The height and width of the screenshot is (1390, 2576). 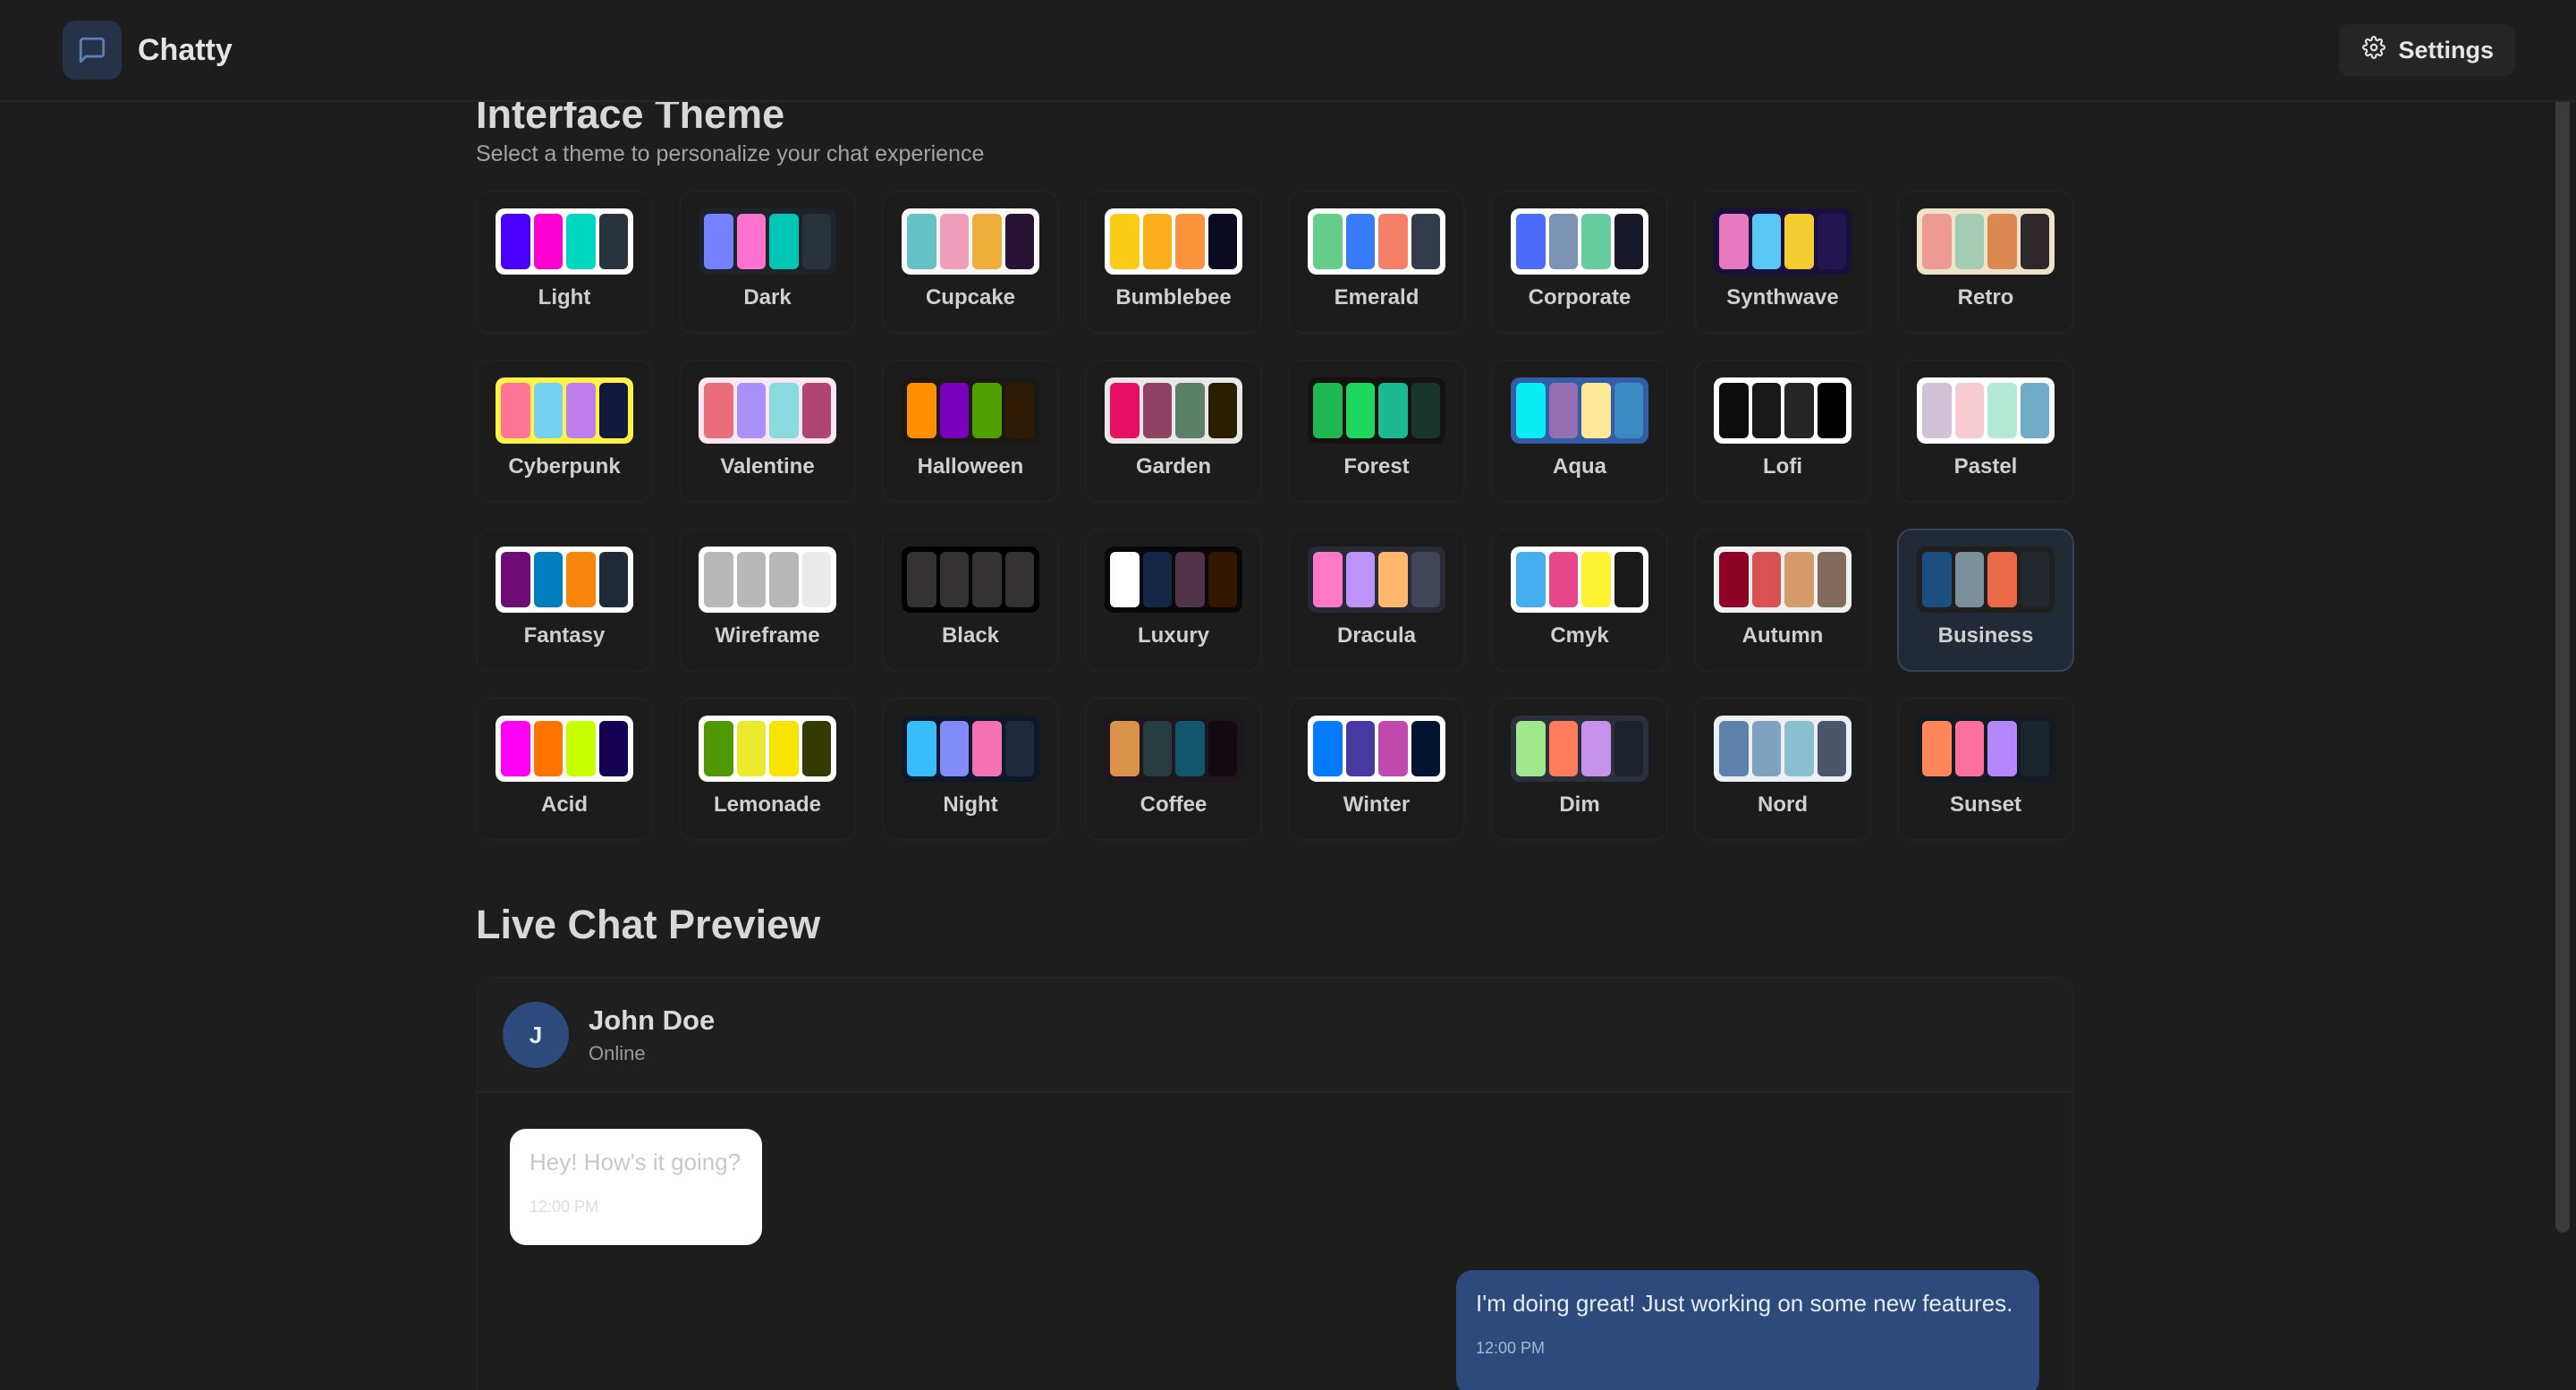 I want to click on theme-name: Garden, so click(x=1173, y=466).